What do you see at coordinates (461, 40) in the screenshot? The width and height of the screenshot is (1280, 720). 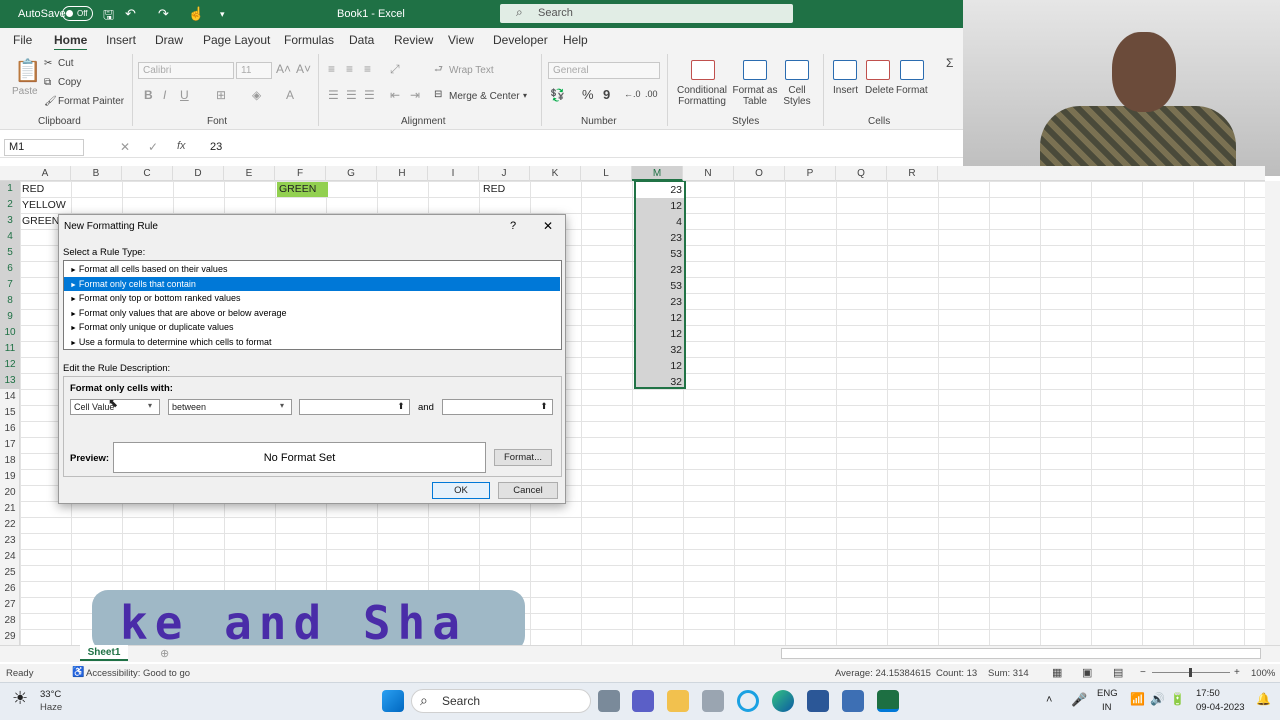 I see `tab-view: View` at bounding box center [461, 40].